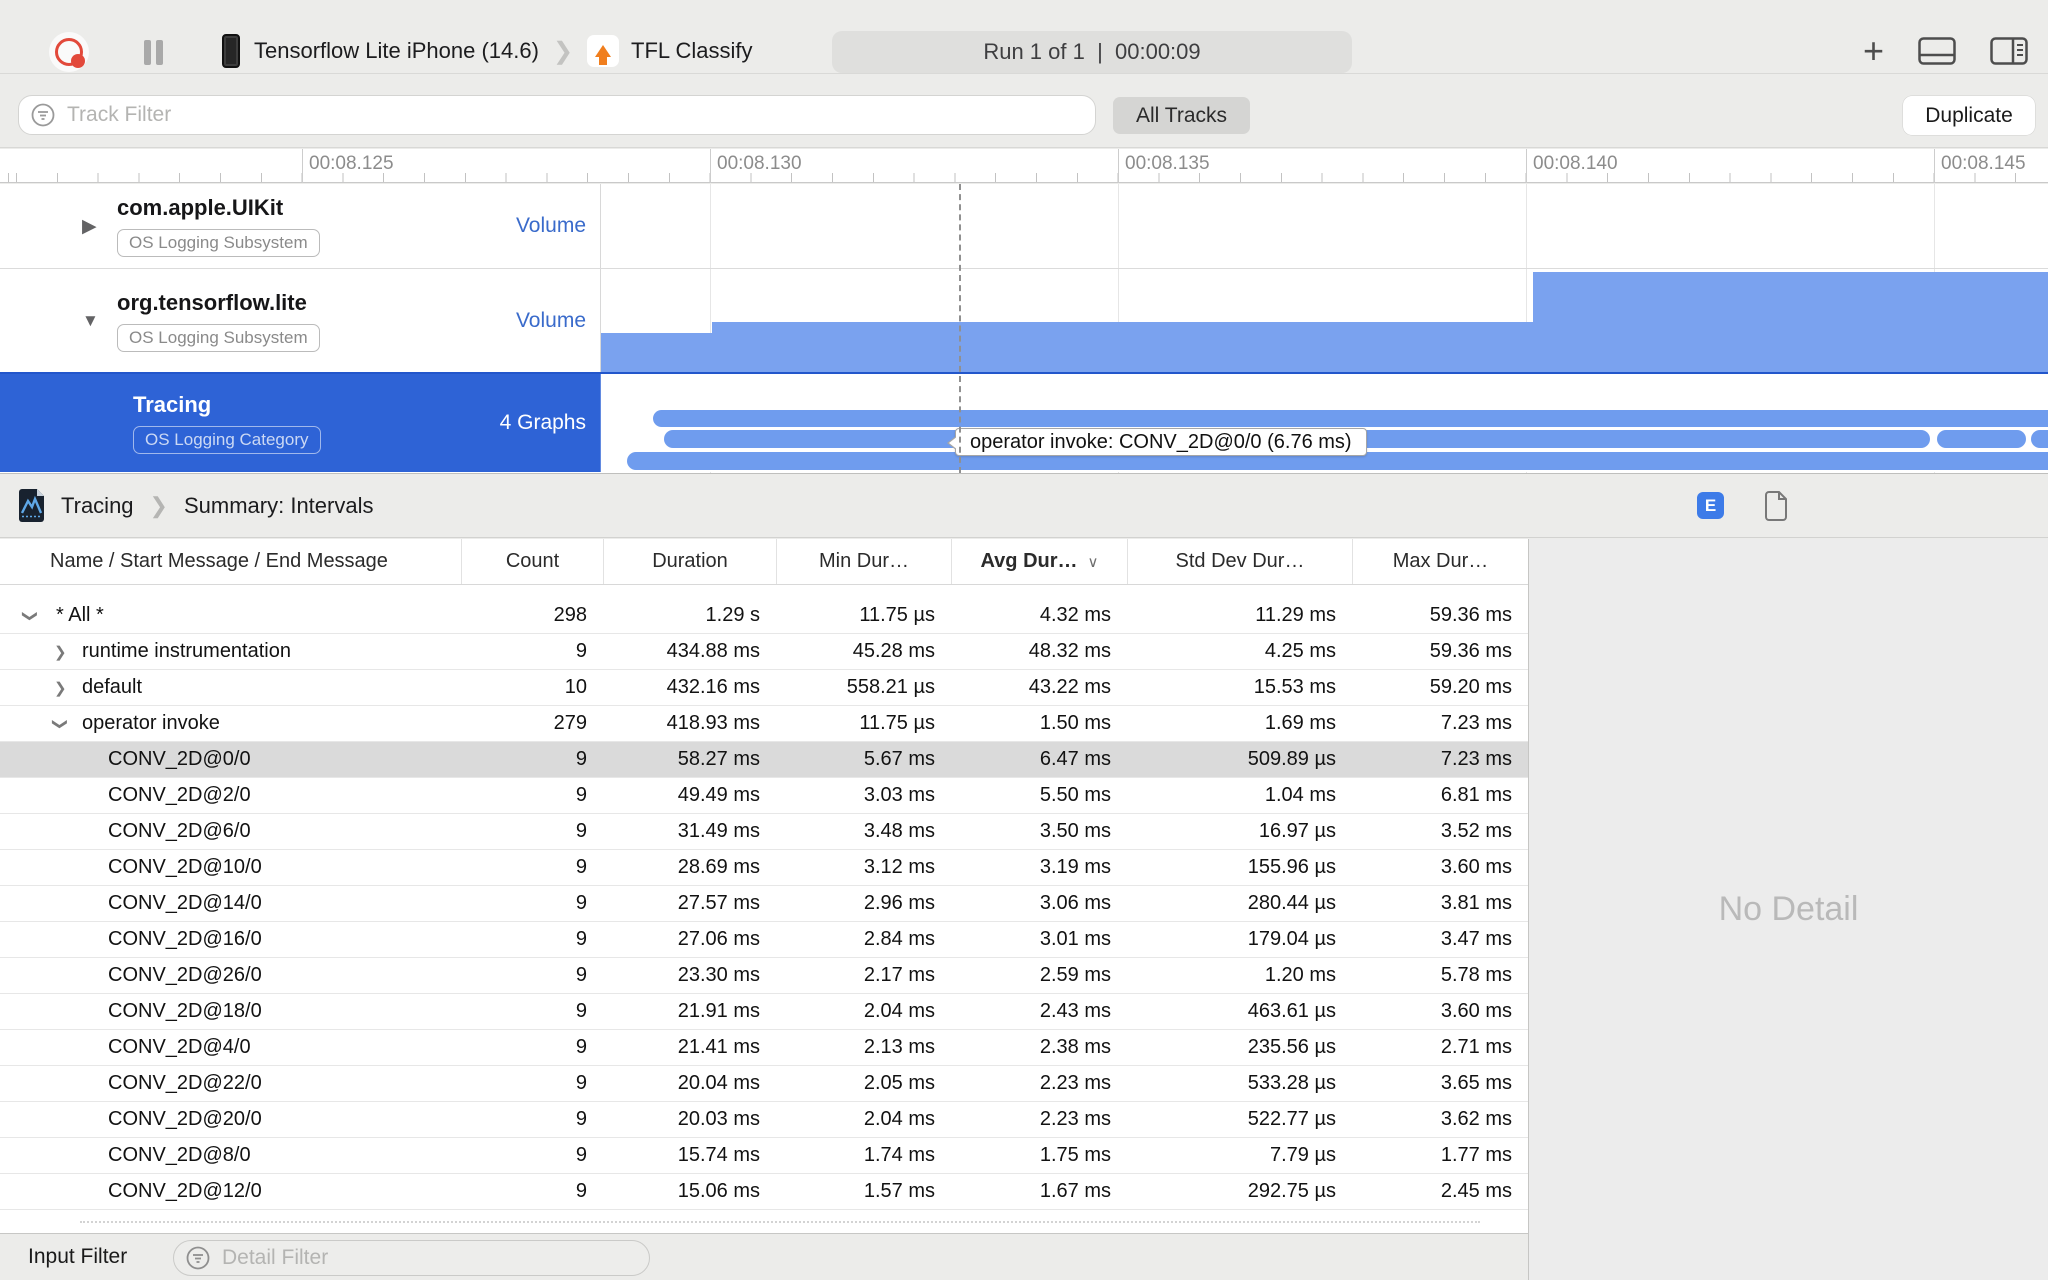 Image resolution: width=2048 pixels, height=1280 pixels. What do you see at coordinates (90, 321) in the screenshot?
I see `disclosure-triangle-expanded-icon: ▼` at bounding box center [90, 321].